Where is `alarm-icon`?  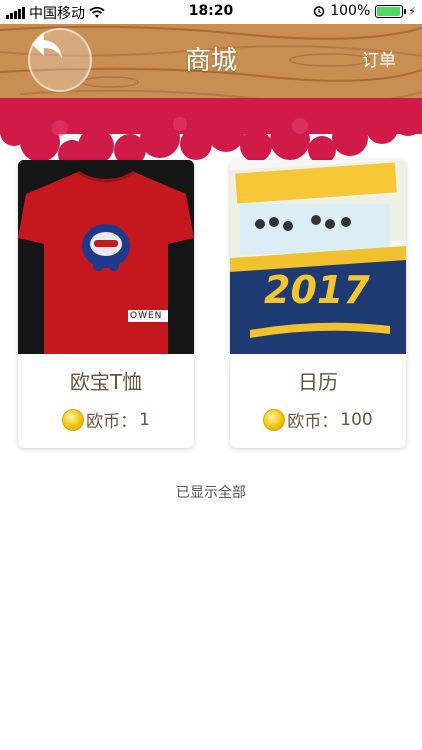 alarm-icon is located at coordinates (319, 11).